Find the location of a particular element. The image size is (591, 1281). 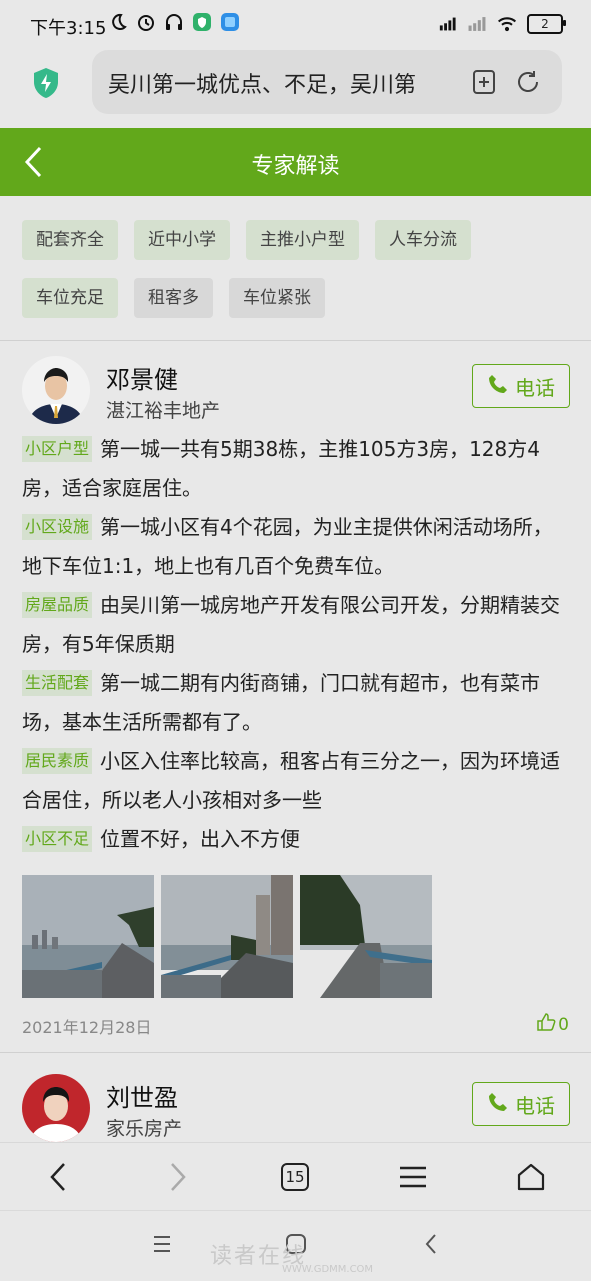

page-header: 专家解读 is located at coordinates (295, 162).